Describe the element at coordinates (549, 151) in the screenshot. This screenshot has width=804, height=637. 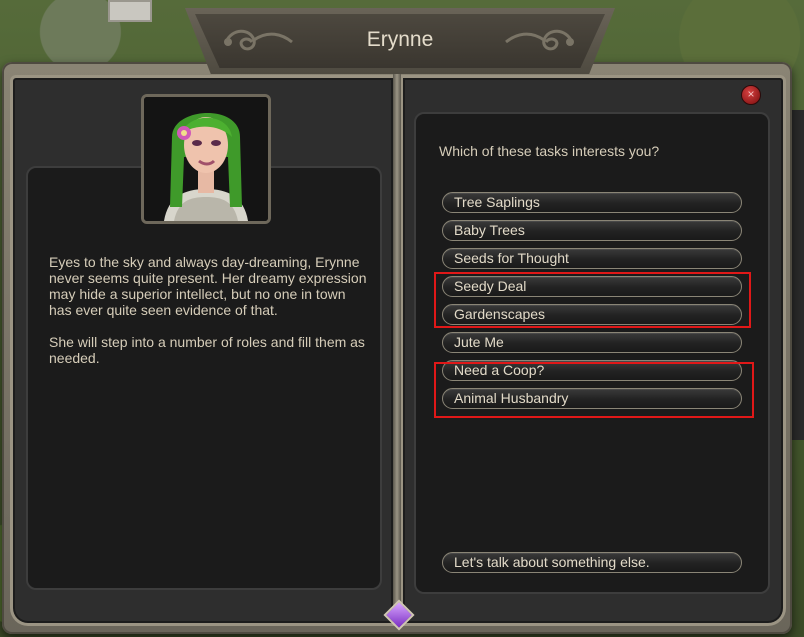
I see `task-prompt: Which of these tasks interests you?` at that location.